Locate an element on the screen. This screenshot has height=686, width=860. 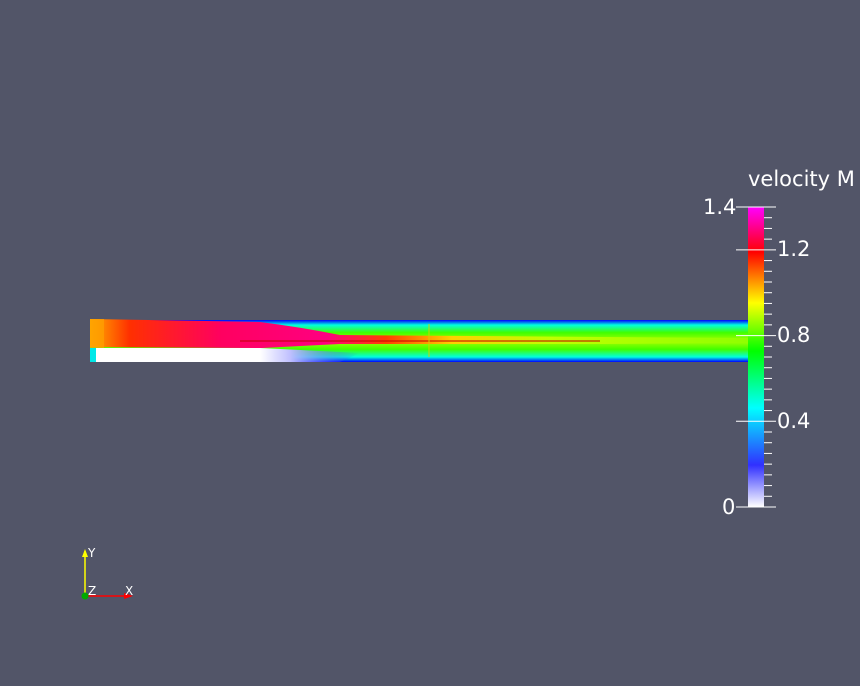
axis-z-label: Z is located at coordinates (92, 591).